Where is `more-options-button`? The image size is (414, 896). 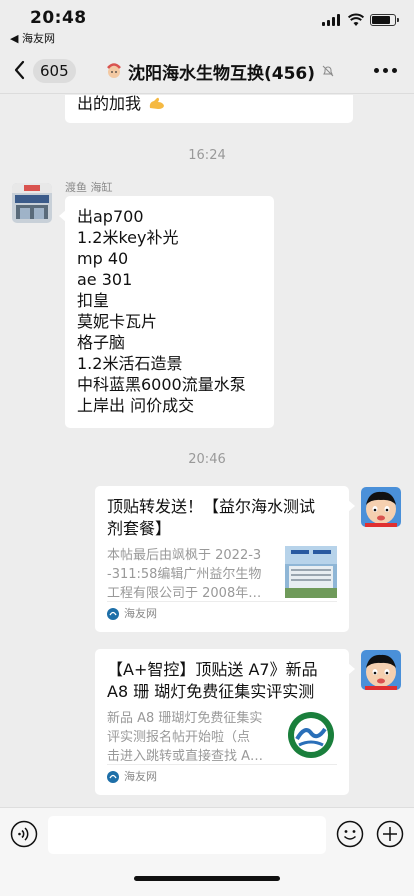 more-options-button is located at coordinates (386, 71).